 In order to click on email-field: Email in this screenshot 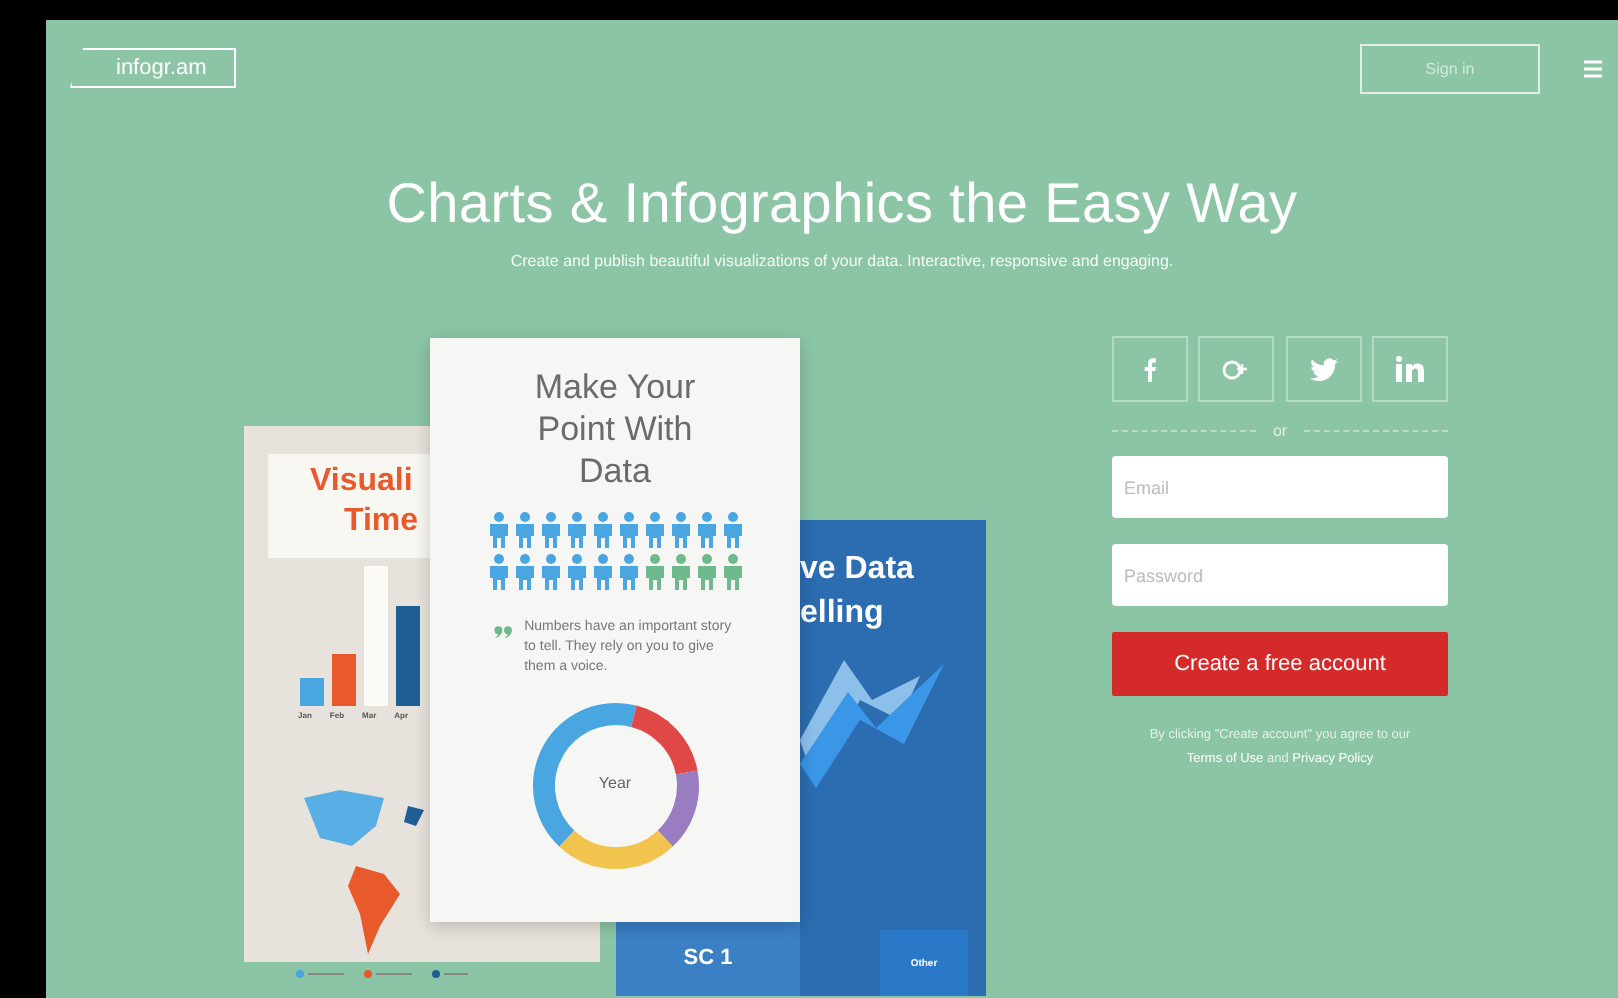, I will do `click(1280, 487)`.